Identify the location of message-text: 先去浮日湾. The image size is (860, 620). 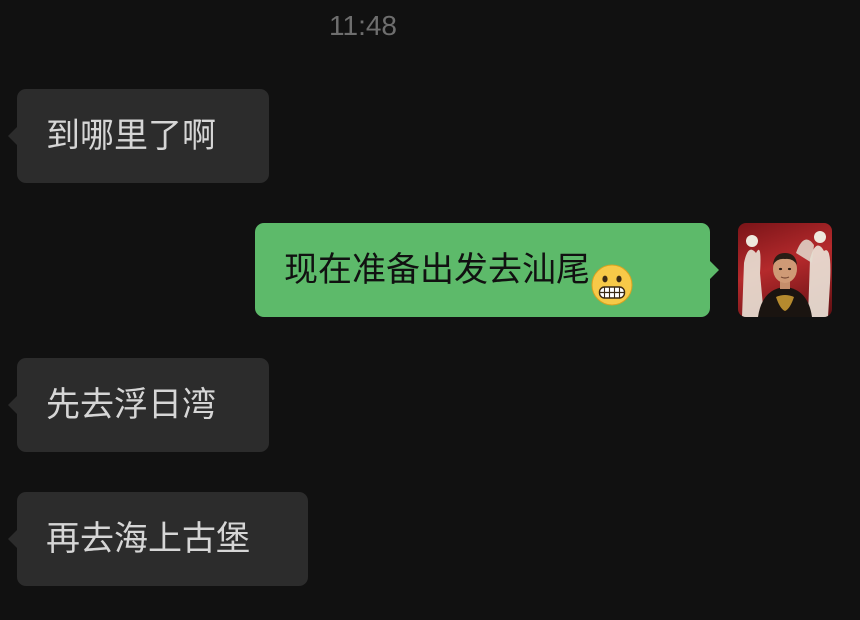
(131, 405).